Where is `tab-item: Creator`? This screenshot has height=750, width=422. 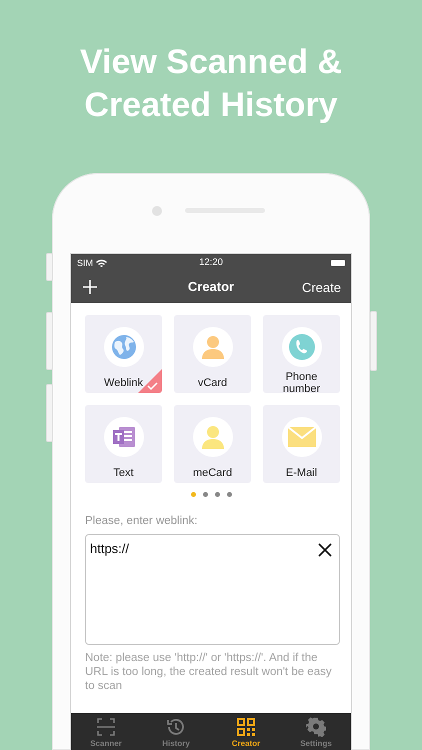 tab-item: Creator is located at coordinates (246, 731).